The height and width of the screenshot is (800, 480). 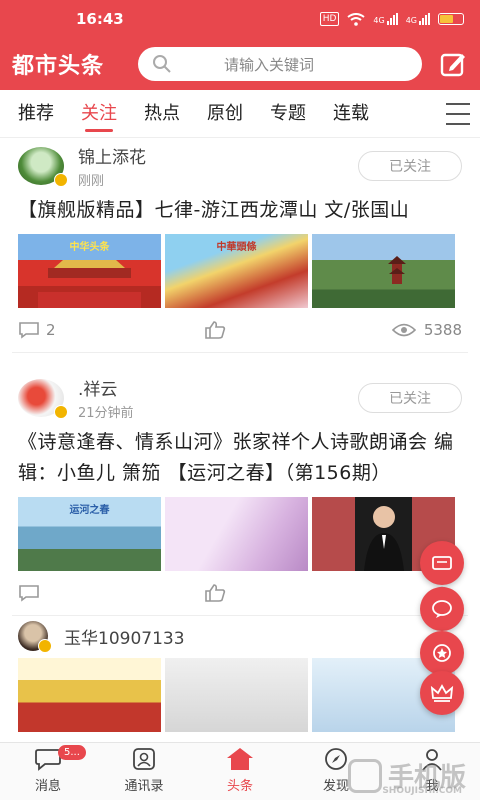 I want to click on thumbnail-caption: 运河之春, so click(x=89, y=510).